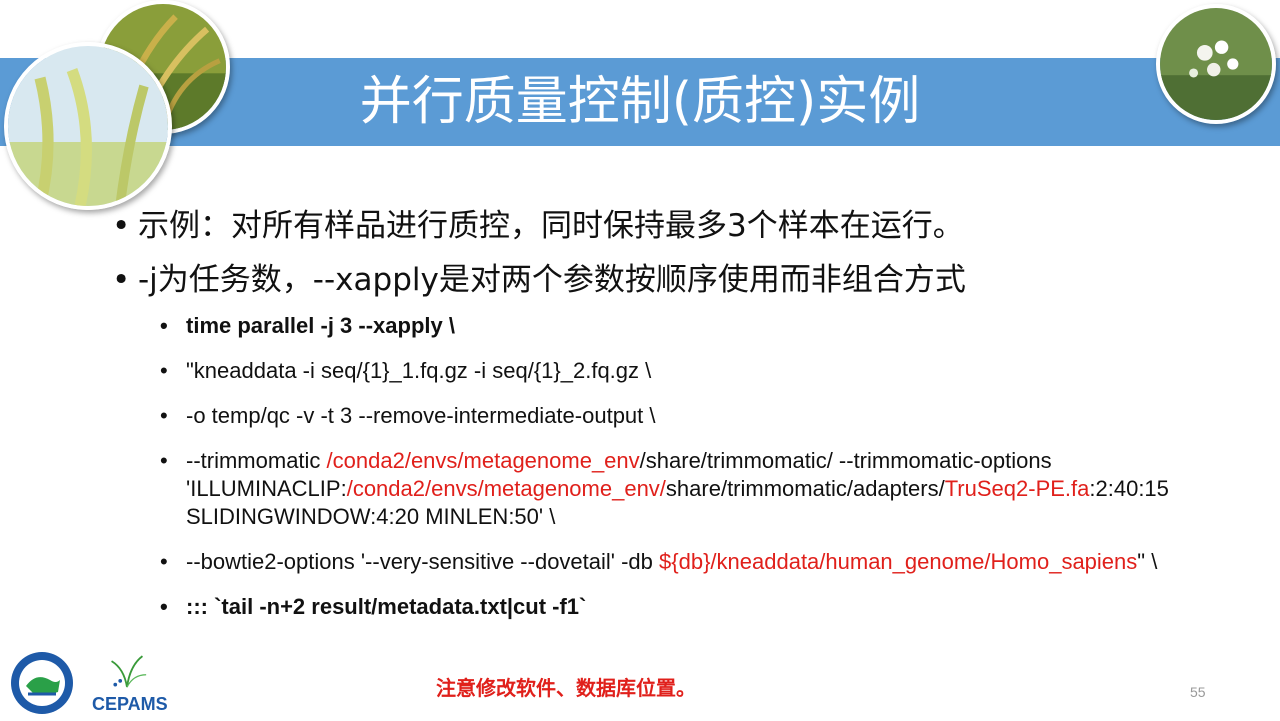 The height and width of the screenshot is (721, 1280). What do you see at coordinates (566, 688) in the screenshot?
I see `warning-note: 注意修改软件、数据库位置。` at bounding box center [566, 688].